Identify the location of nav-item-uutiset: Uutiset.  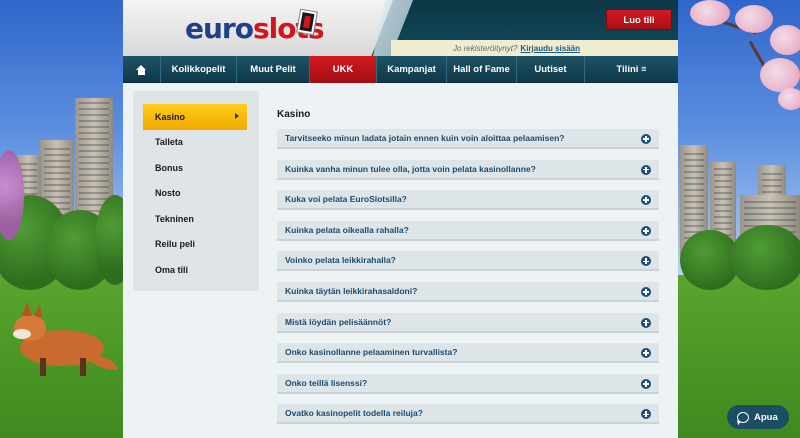
(551, 69).